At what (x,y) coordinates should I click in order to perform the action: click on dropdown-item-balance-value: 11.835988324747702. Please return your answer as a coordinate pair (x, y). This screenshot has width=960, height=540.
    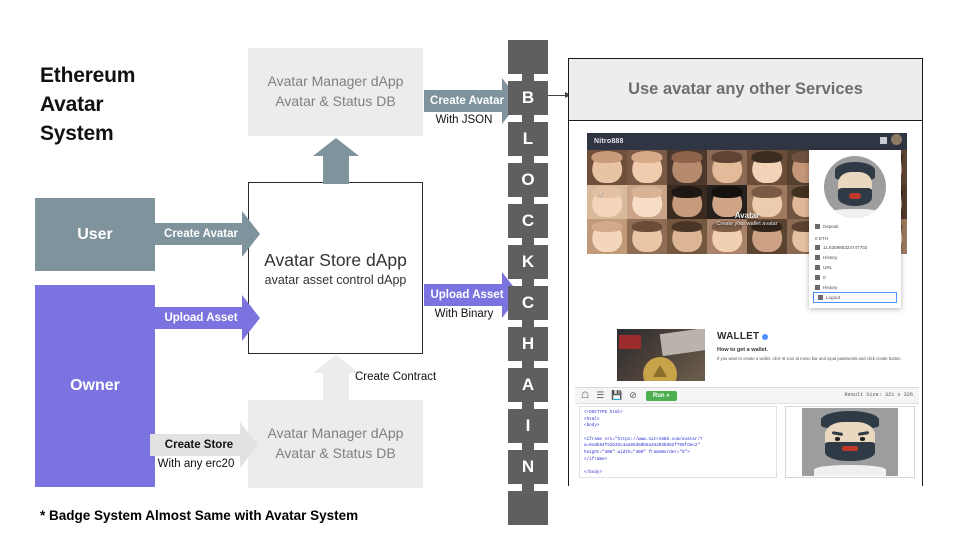
    Looking at the image, I should click on (855, 247).